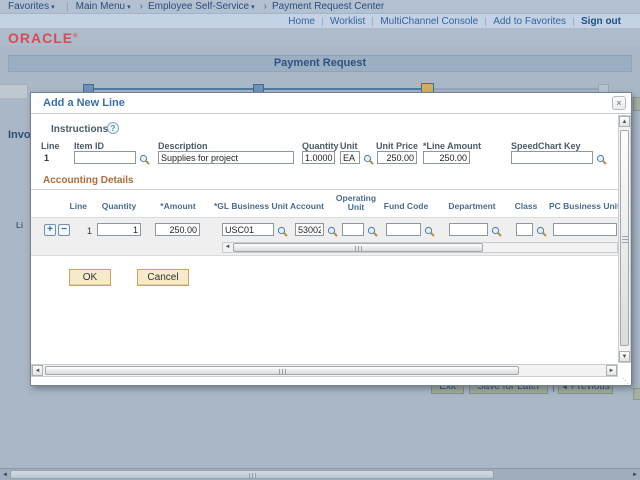  I want to click on col-header-quantity: Quantity, so click(119, 206).